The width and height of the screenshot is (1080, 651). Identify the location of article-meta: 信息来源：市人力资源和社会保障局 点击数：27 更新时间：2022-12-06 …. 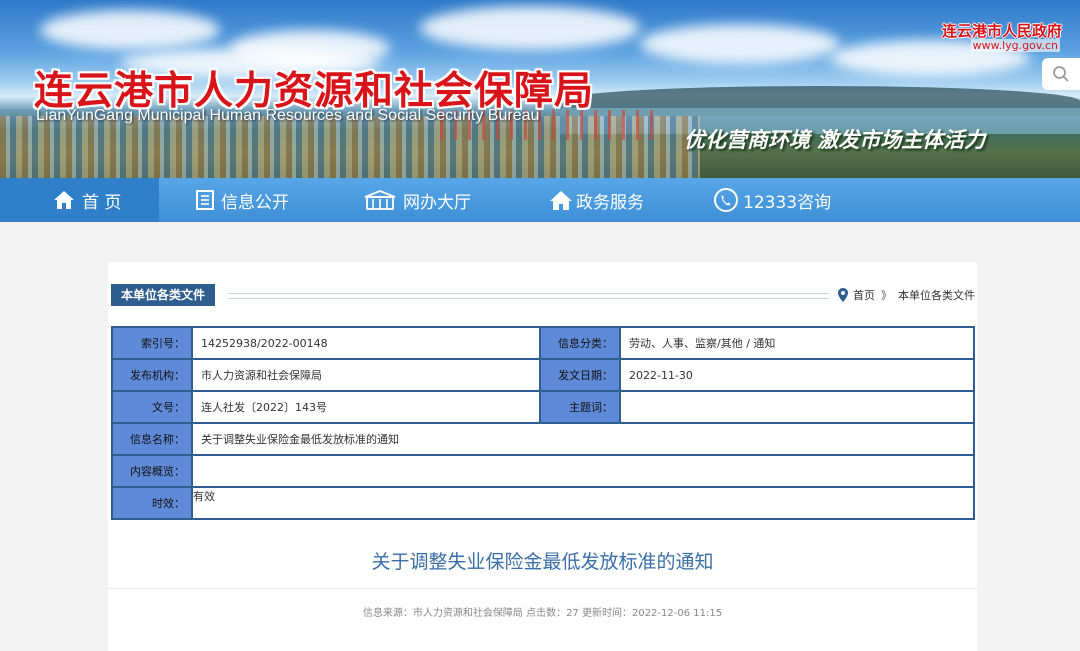
(542, 613).